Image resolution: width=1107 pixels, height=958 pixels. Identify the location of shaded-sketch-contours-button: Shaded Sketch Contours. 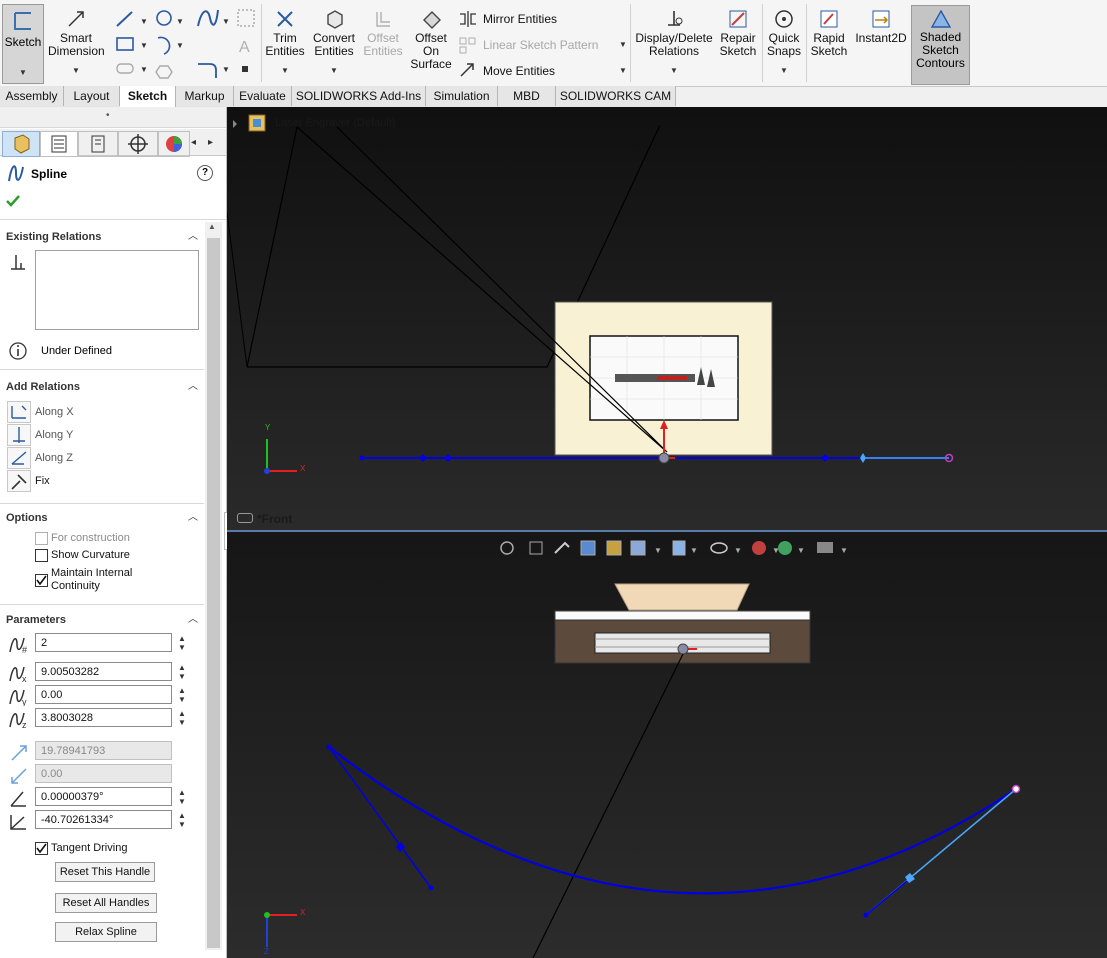
(940, 45).